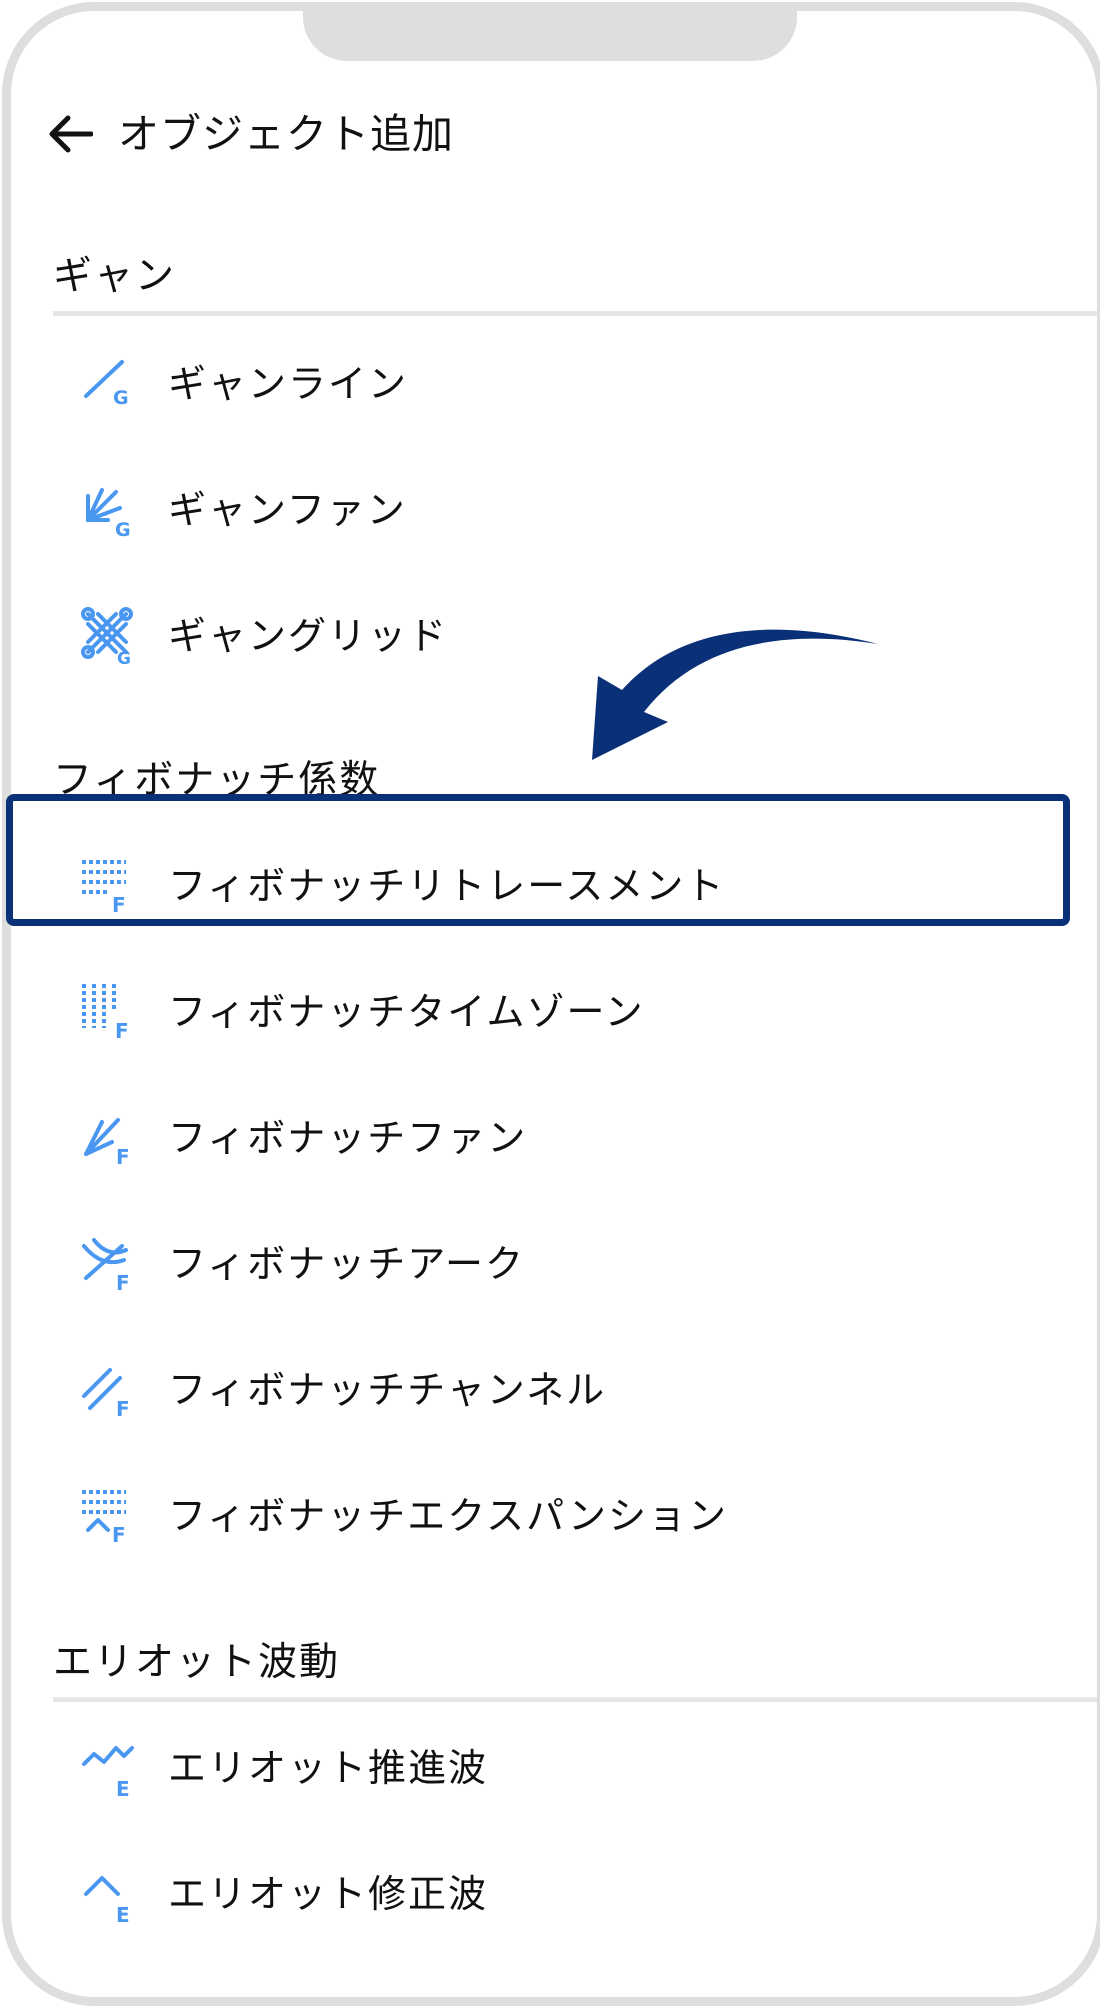 The height and width of the screenshot is (2006, 1100). I want to click on section-title-fibonacci: フィボナッチ係数, so click(217, 780).